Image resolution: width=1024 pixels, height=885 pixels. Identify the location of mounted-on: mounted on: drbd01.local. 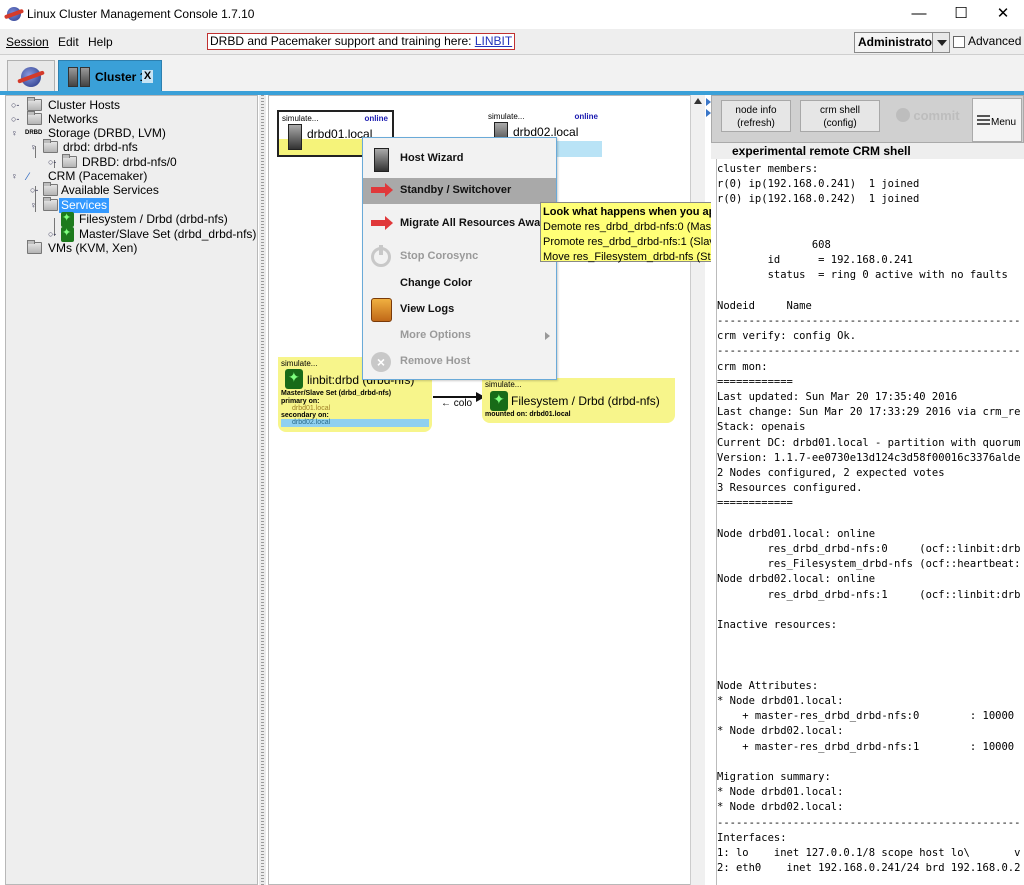
(528, 414).